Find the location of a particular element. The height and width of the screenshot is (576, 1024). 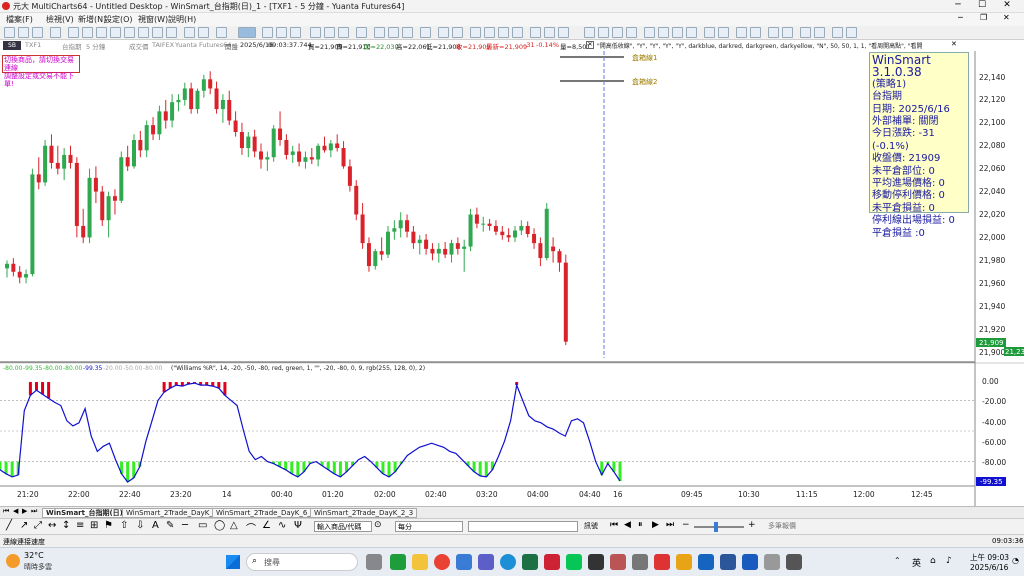

arc-icon: ⌒ is located at coordinates (251, 527).